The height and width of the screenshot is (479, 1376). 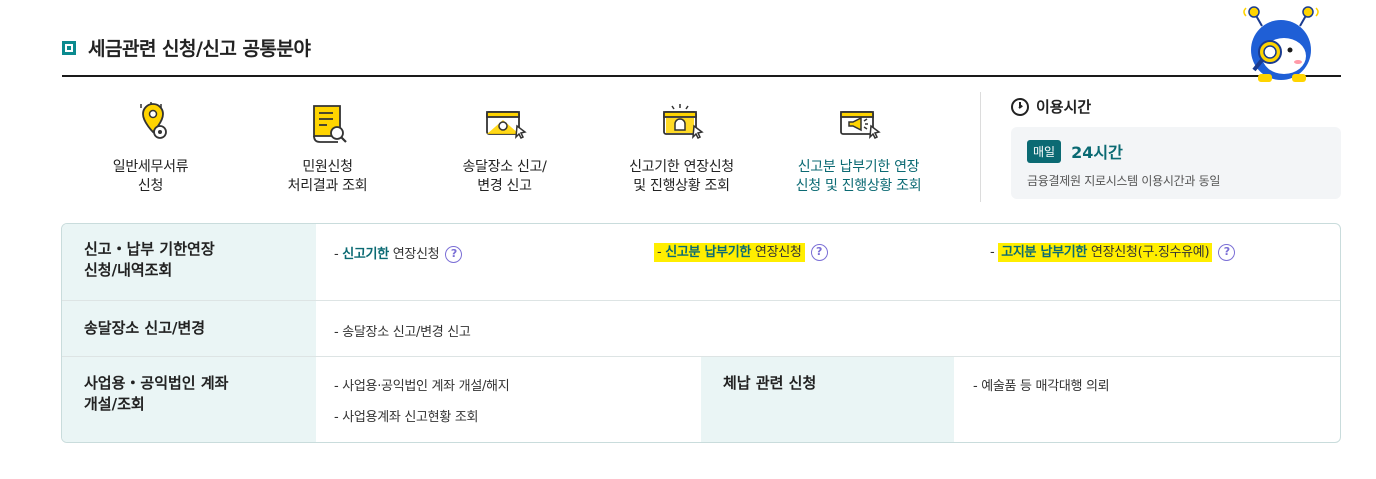 I want to click on section-header: 세금관련 신청/신고 공통분야, so click(x=186, y=47).